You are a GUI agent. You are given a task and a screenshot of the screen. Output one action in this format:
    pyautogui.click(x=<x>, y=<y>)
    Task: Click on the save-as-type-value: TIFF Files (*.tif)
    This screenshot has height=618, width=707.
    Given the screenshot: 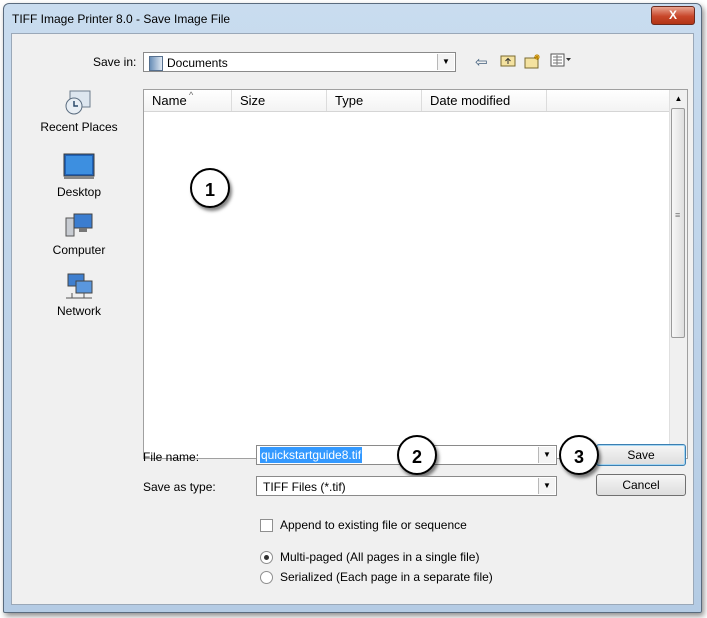 What is the action you would take?
    pyautogui.click(x=304, y=487)
    